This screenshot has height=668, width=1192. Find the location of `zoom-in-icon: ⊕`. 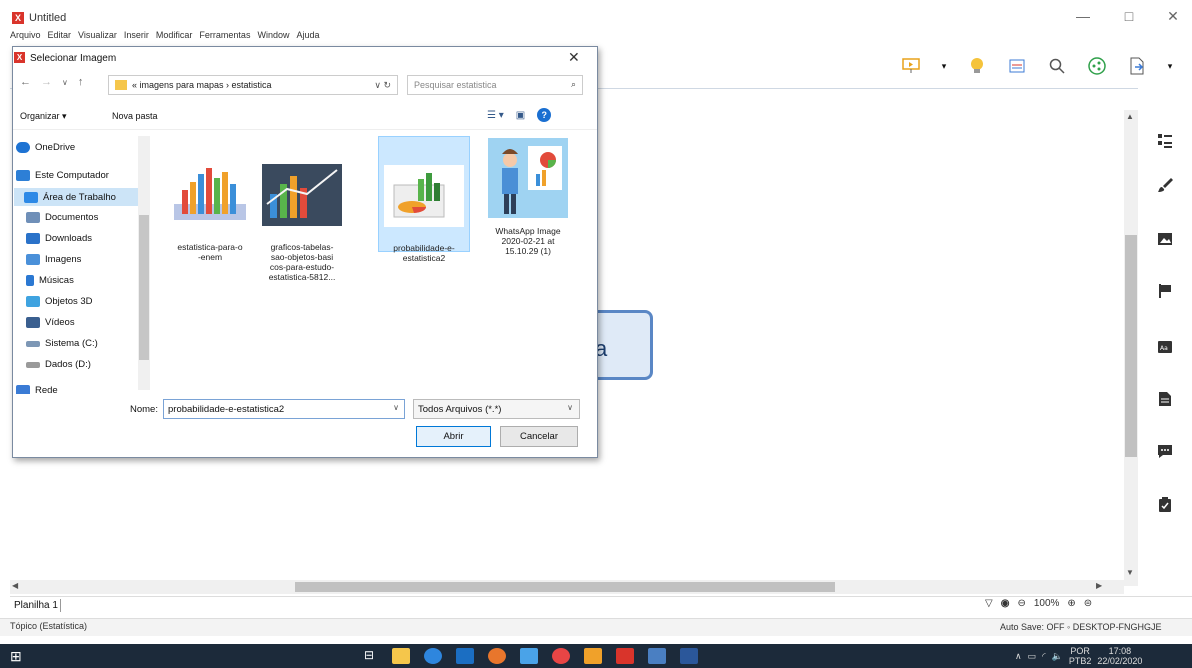

zoom-in-icon: ⊕ is located at coordinates (1071, 603).